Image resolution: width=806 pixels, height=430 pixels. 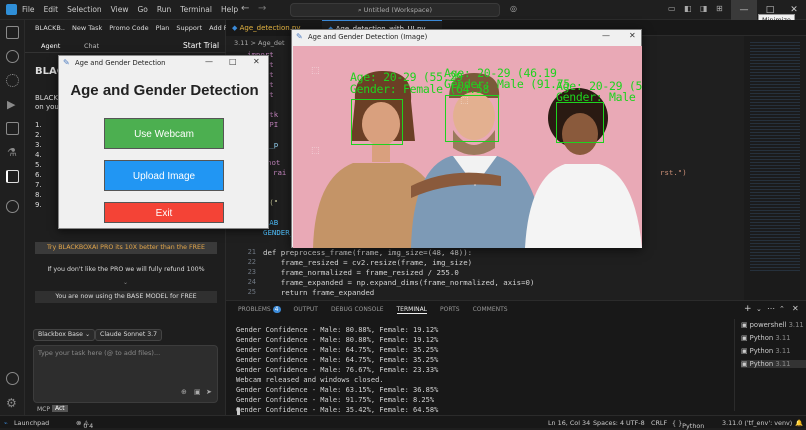 I want to click on testing-icon: ⚗, so click(x=13, y=152).